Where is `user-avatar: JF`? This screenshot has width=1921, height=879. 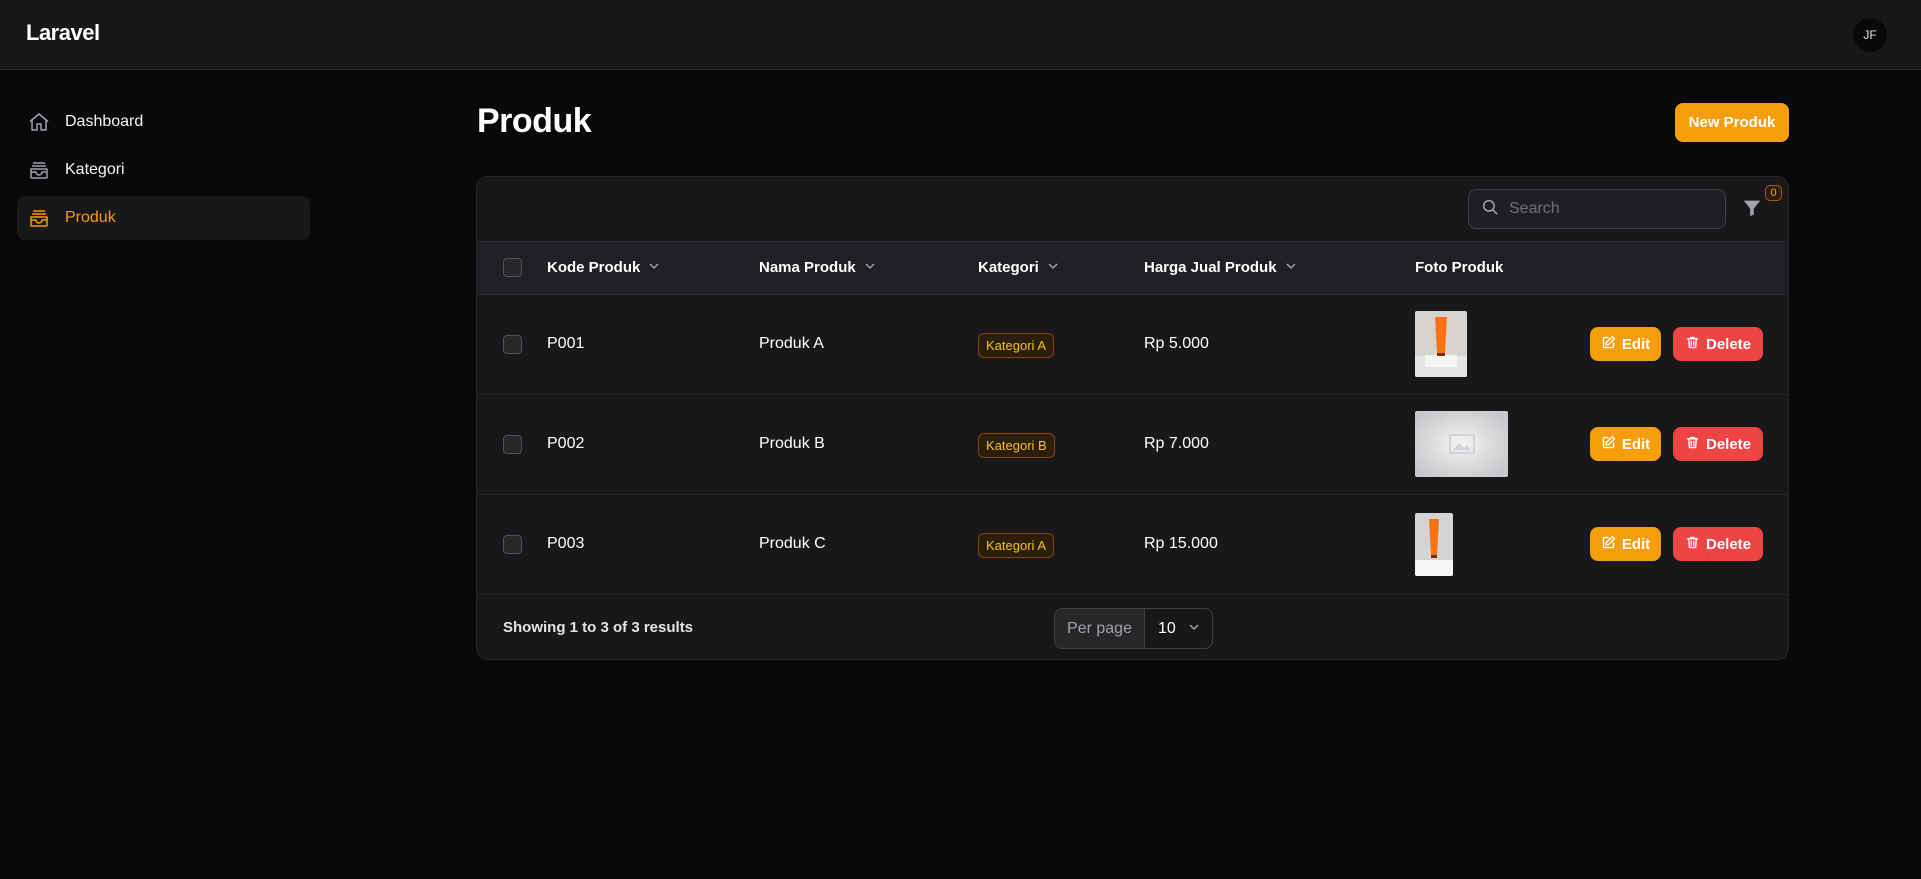
user-avatar: JF is located at coordinates (1870, 35).